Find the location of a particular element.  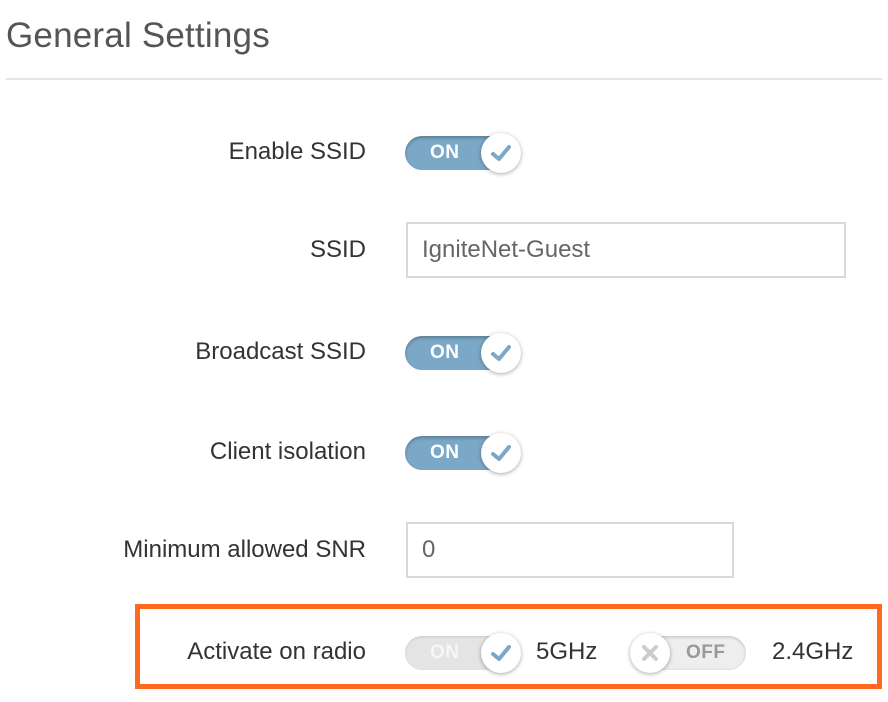

section-divider is located at coordinates (444, 79).